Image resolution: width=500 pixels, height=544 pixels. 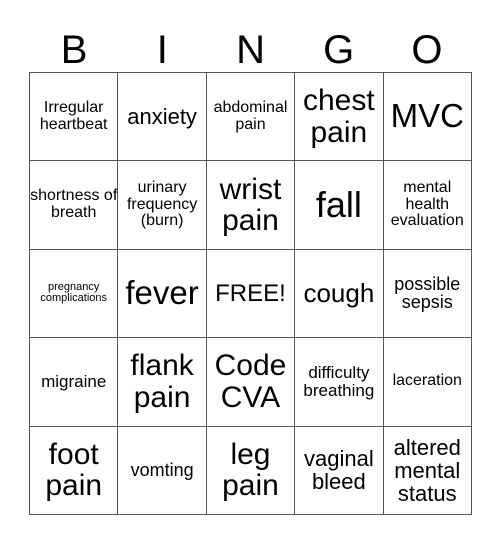 What do you see at coordinates (427, 205) in the screenshot?
I see `bingo-cell: mental health evaluation` at bounding box center [427, 205].